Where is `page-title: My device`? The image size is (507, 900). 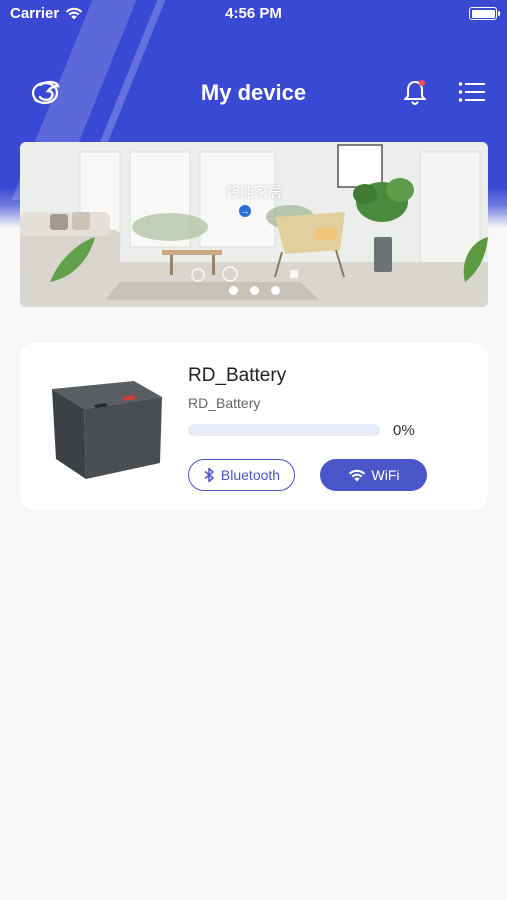 page-title: My device is located at coordinates (253, 92).